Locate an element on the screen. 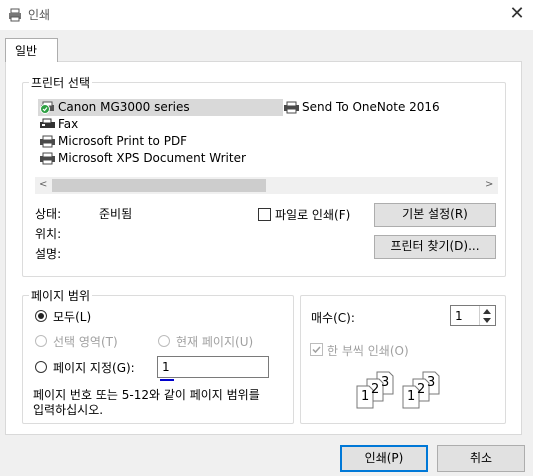 Image resolution: width=533 pixels, height=476 pixels. collate-checkbox is located at coordinates (316, 349).